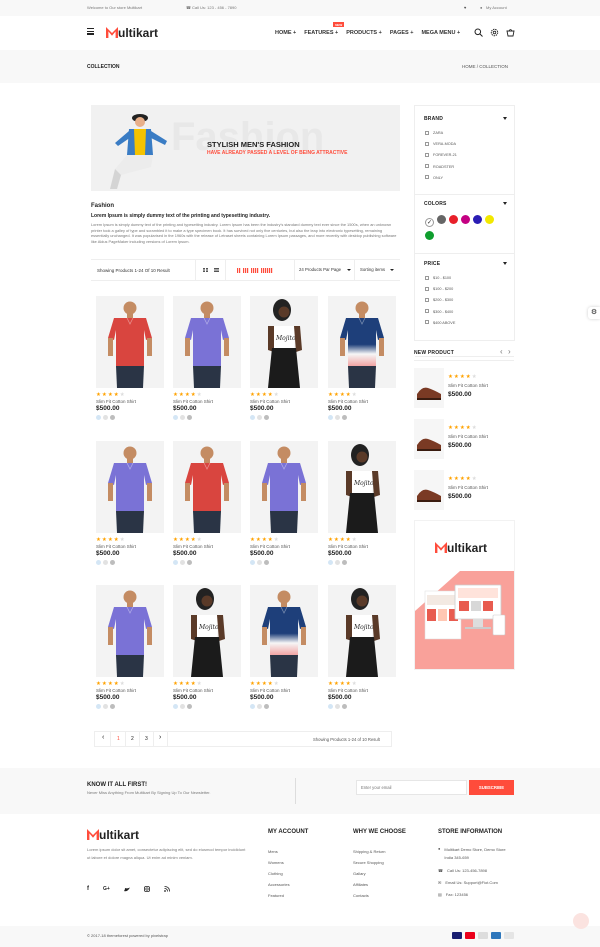 This screenshot has width=600, height=947. What do you see at coordinates (146, 739) in the screenshot?
I see `page-3-button: 3` at bounding box center [146, 739].